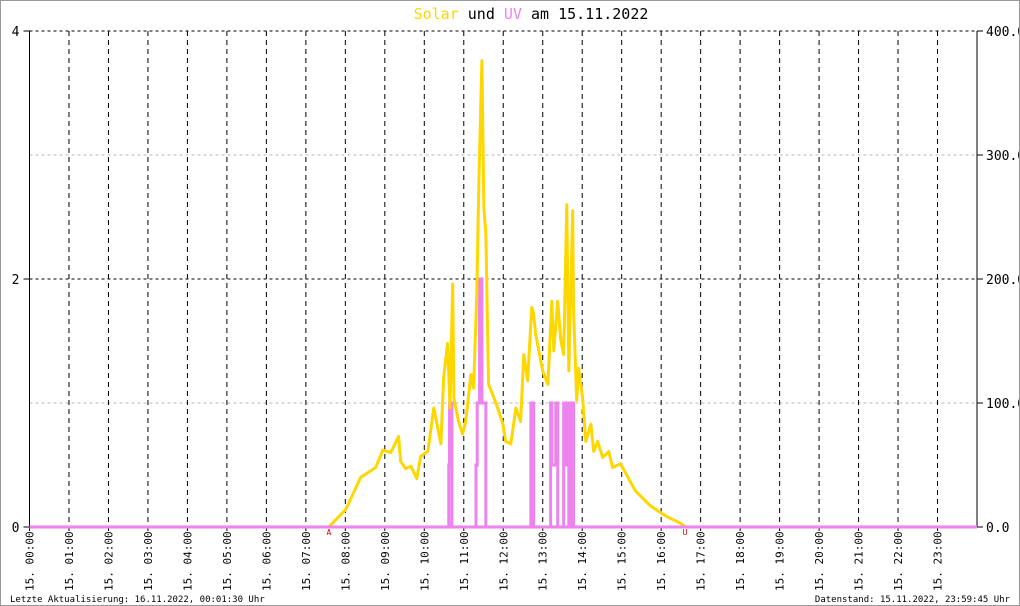  Describe the element at coordinates (1003, 280) in the screenshot. I see `right-axis-tick-label: 200.0` at that location.